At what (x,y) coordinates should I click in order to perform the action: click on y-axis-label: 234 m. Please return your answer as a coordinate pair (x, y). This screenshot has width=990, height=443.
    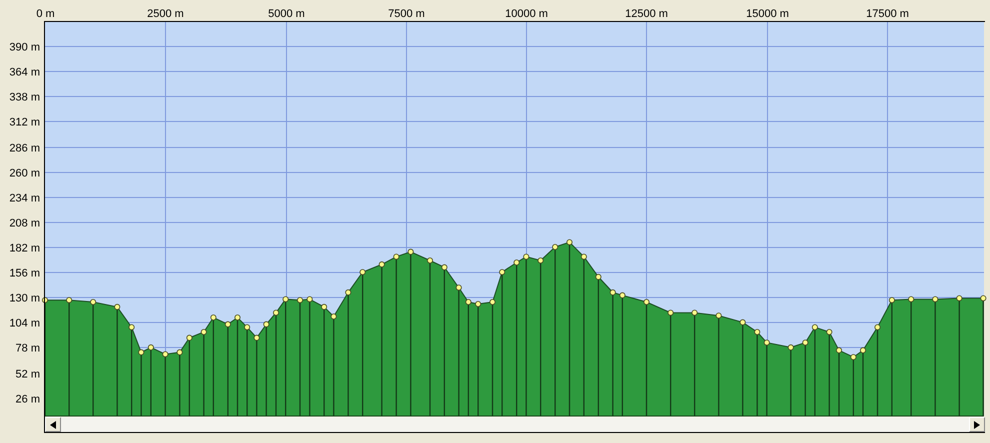
    Looking at the image, I should click on (24, 198).